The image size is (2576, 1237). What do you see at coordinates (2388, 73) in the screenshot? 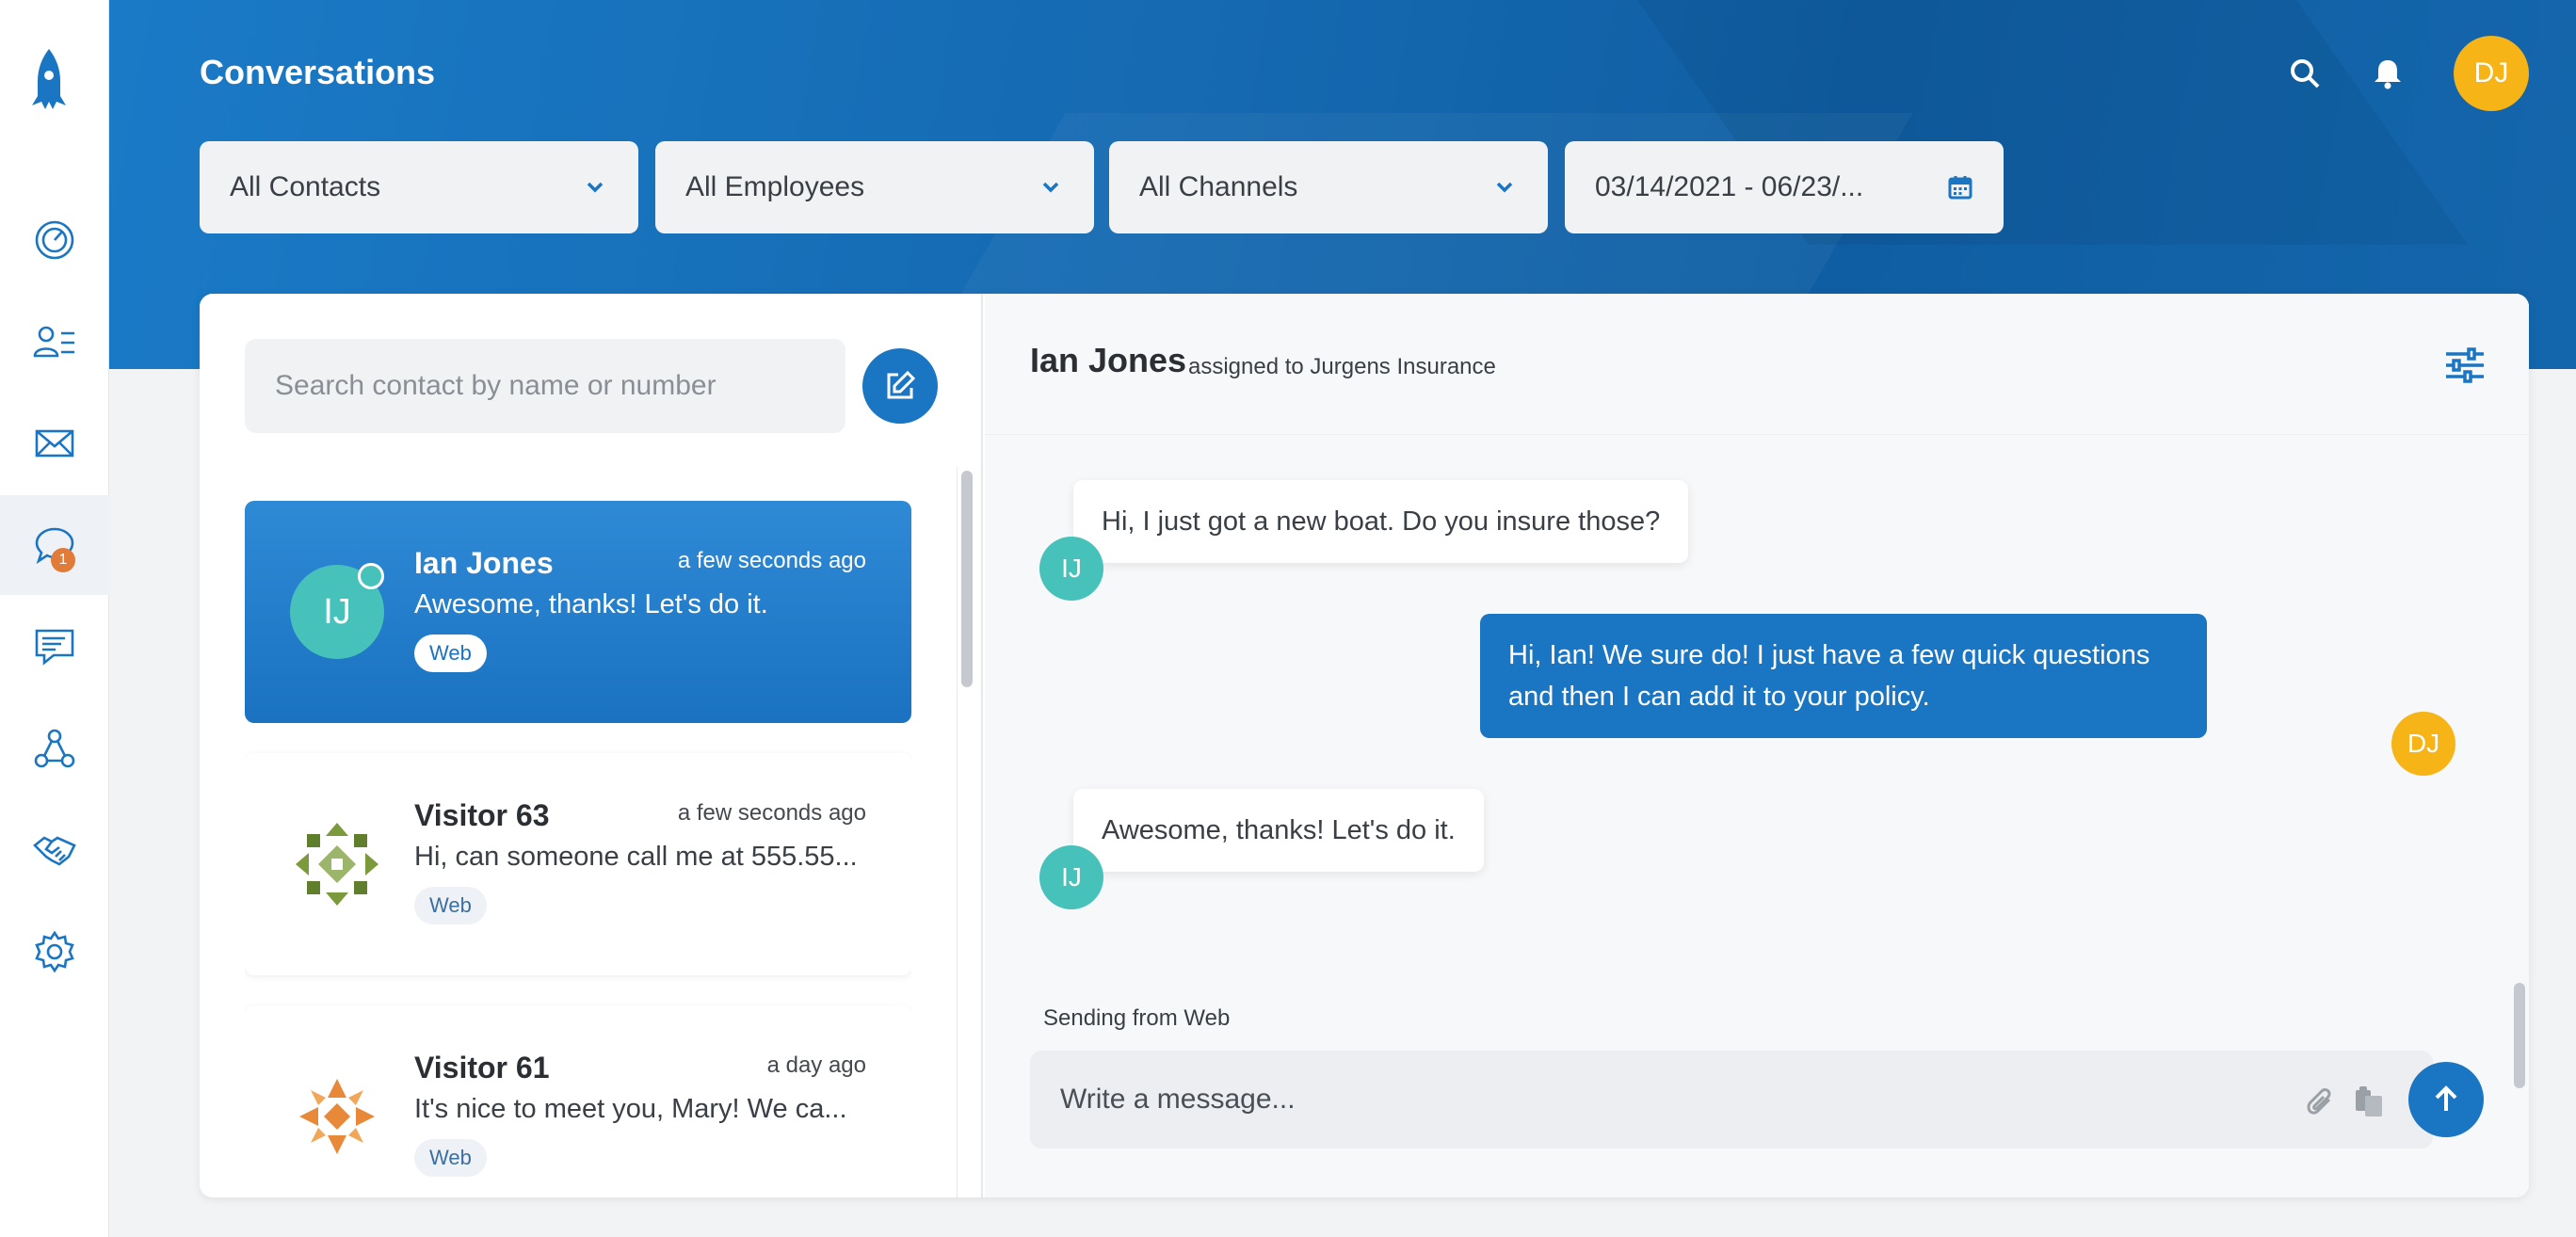
I see `notification-bell-icon` at bounding box center [2388, 73].